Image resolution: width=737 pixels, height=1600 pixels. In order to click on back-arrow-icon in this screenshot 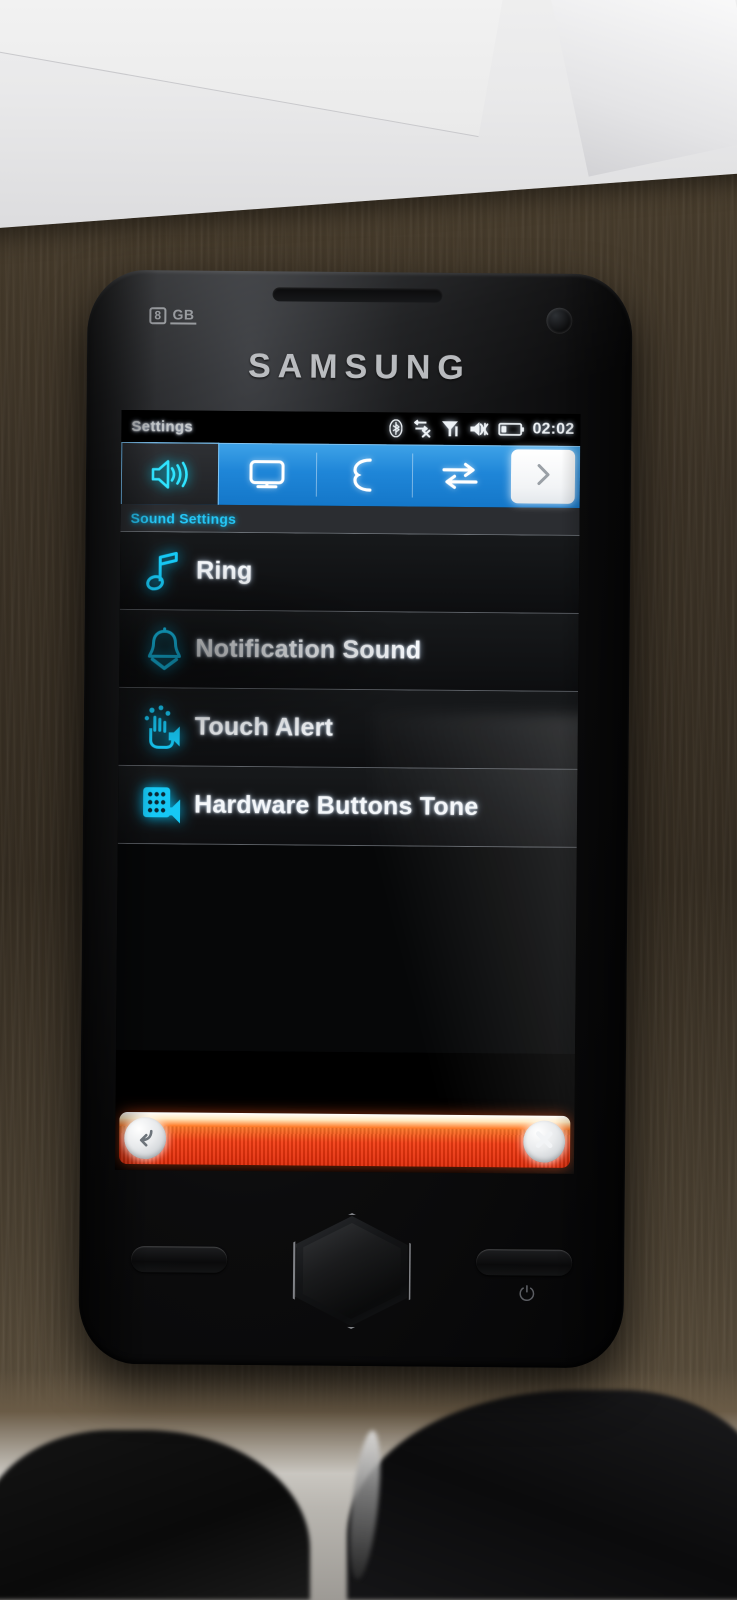, I will do `click(145, 1138)`.